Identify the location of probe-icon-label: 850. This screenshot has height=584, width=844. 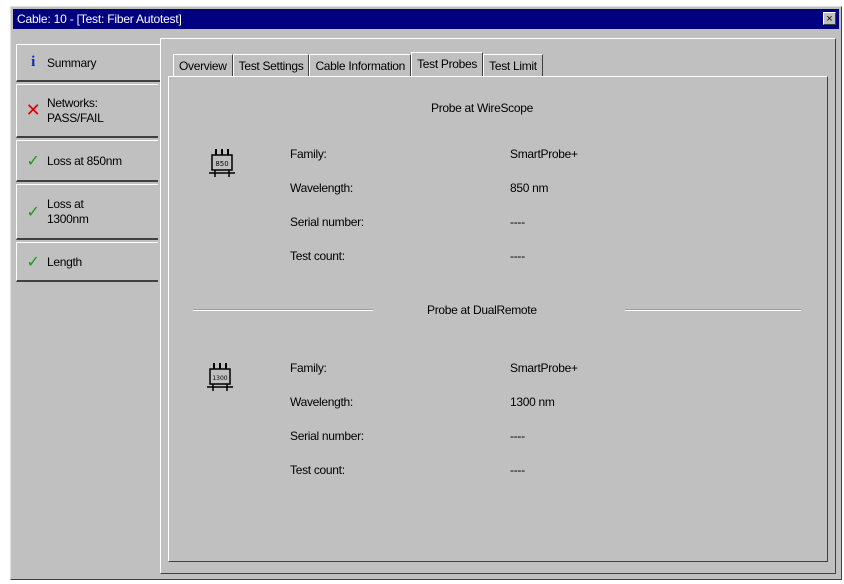
(221, 164).